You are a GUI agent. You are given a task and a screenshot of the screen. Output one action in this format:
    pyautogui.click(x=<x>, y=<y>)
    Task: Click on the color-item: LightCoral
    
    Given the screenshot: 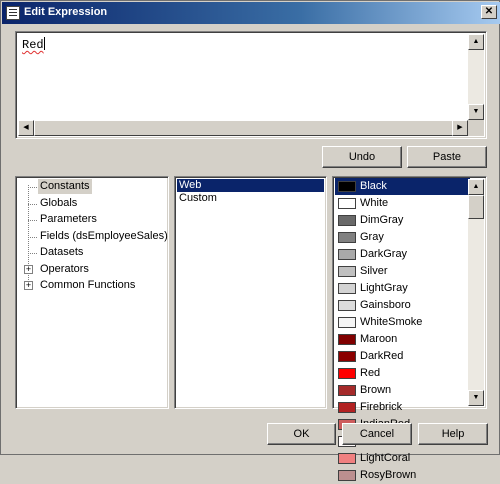 What is the action you would take?
    pyautogui.click(x=402, y=458)
    